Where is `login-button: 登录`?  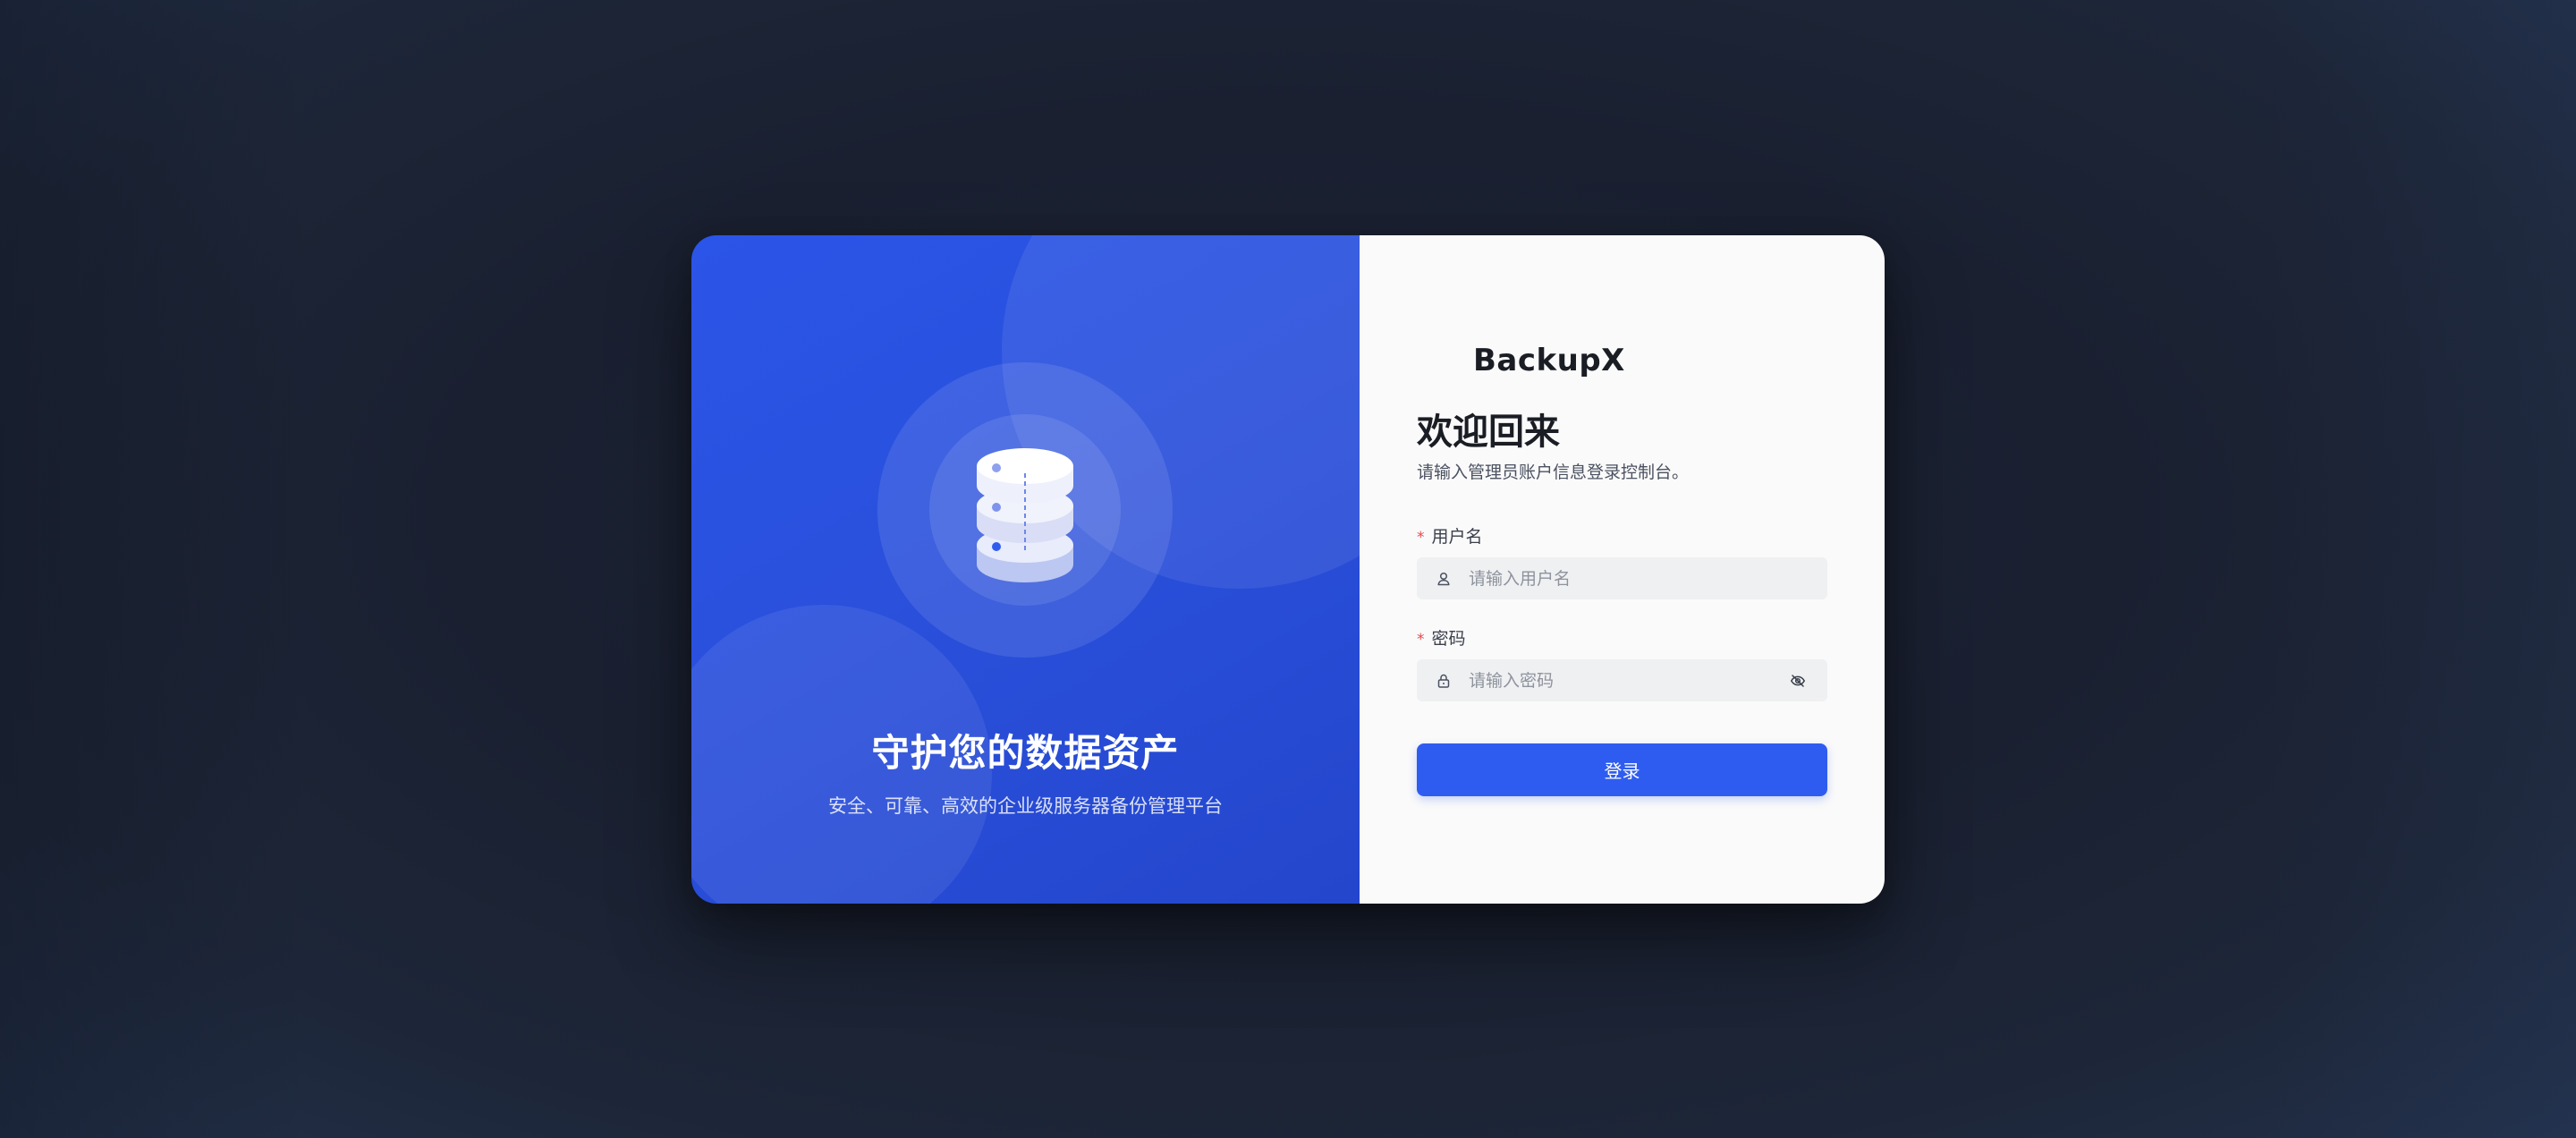 login-button: 登录 is located at coordinates (1622, 769).